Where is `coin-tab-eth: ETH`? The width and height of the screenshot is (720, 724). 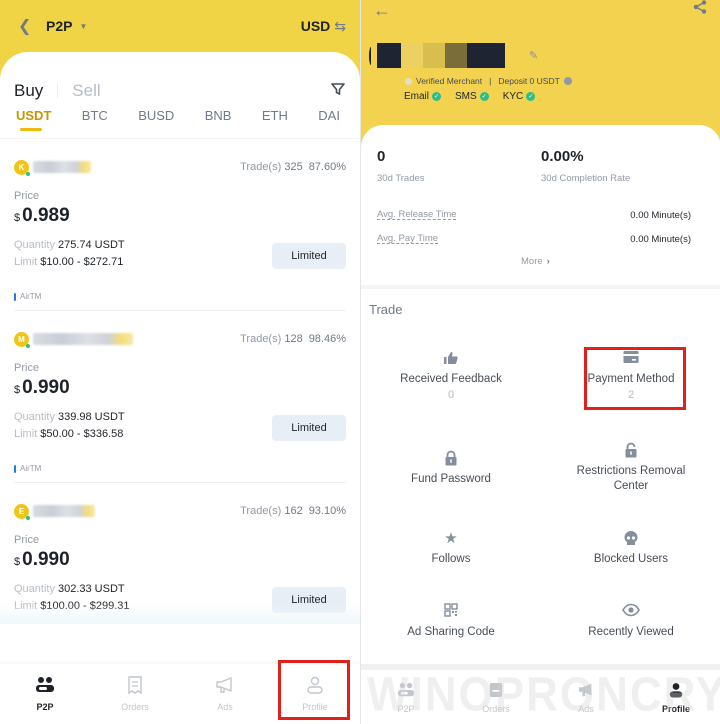 coin-tab-eth: ETH is located at coordinates (275, 124).